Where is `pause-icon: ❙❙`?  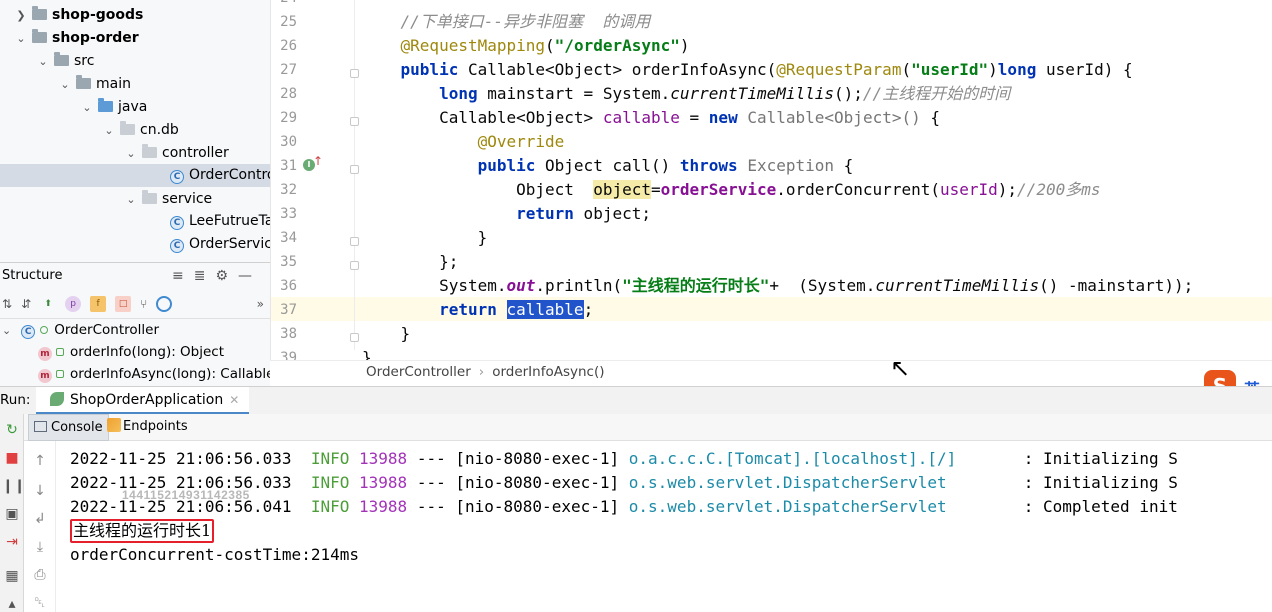
pause-icon: ❙❙ is located at coordinates (13, 486).